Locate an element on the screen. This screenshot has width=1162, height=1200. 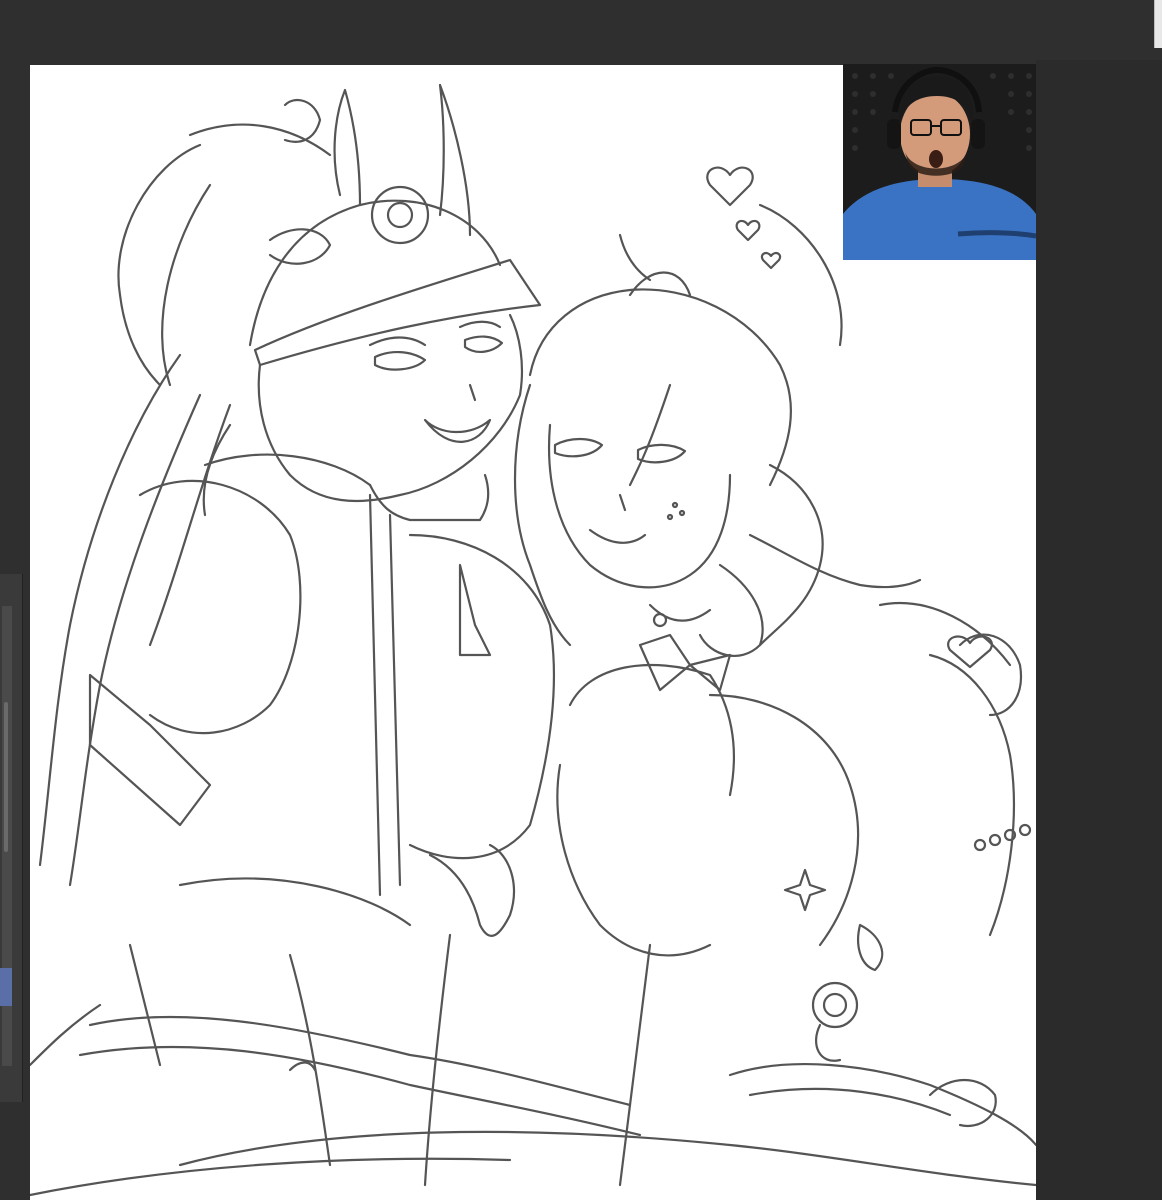
right-hand-bracelet is located at coordinates (962, 1103).